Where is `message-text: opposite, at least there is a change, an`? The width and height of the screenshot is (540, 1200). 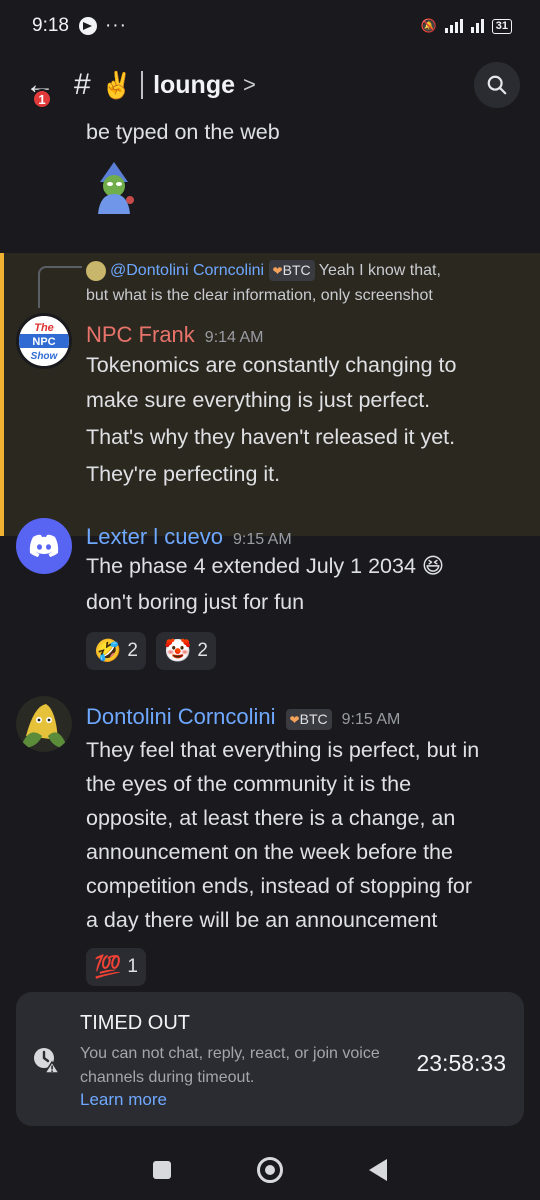
message-text: opposite, at least there is a change, an is located at coordinates (271, 818).